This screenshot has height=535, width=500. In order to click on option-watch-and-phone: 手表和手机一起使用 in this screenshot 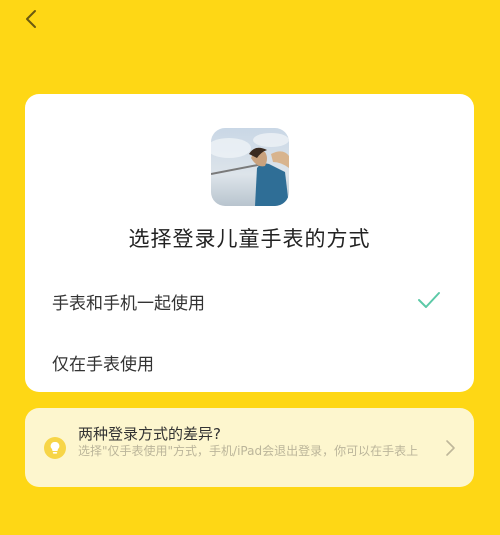, I will do `click(249, 300)`.